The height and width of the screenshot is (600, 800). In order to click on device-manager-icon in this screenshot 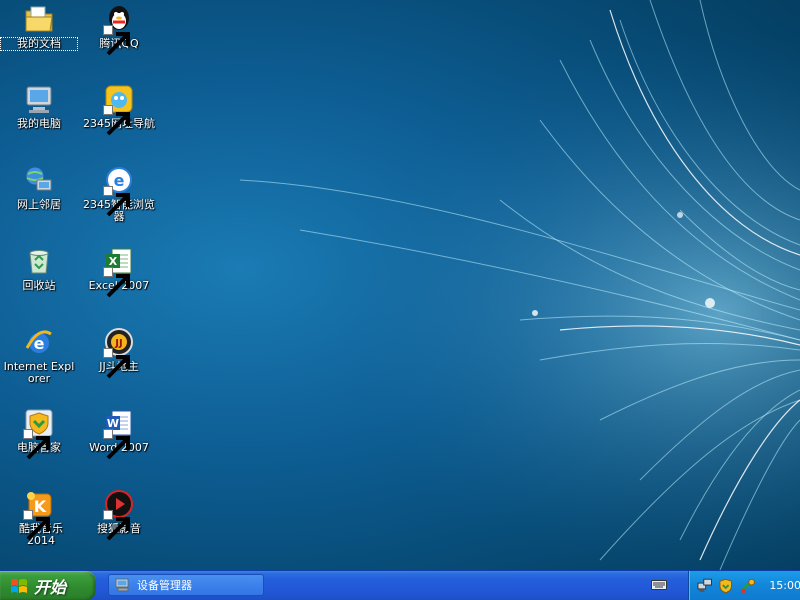, I will do `click(122, 585)`.